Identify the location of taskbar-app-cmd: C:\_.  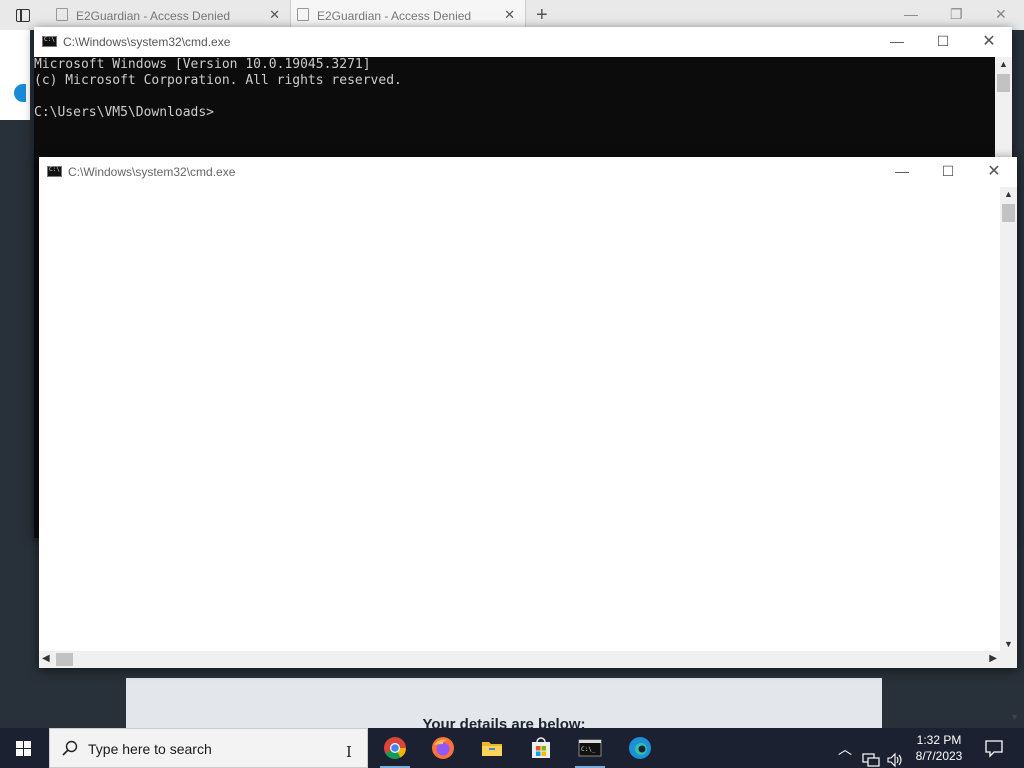
(590, 748).